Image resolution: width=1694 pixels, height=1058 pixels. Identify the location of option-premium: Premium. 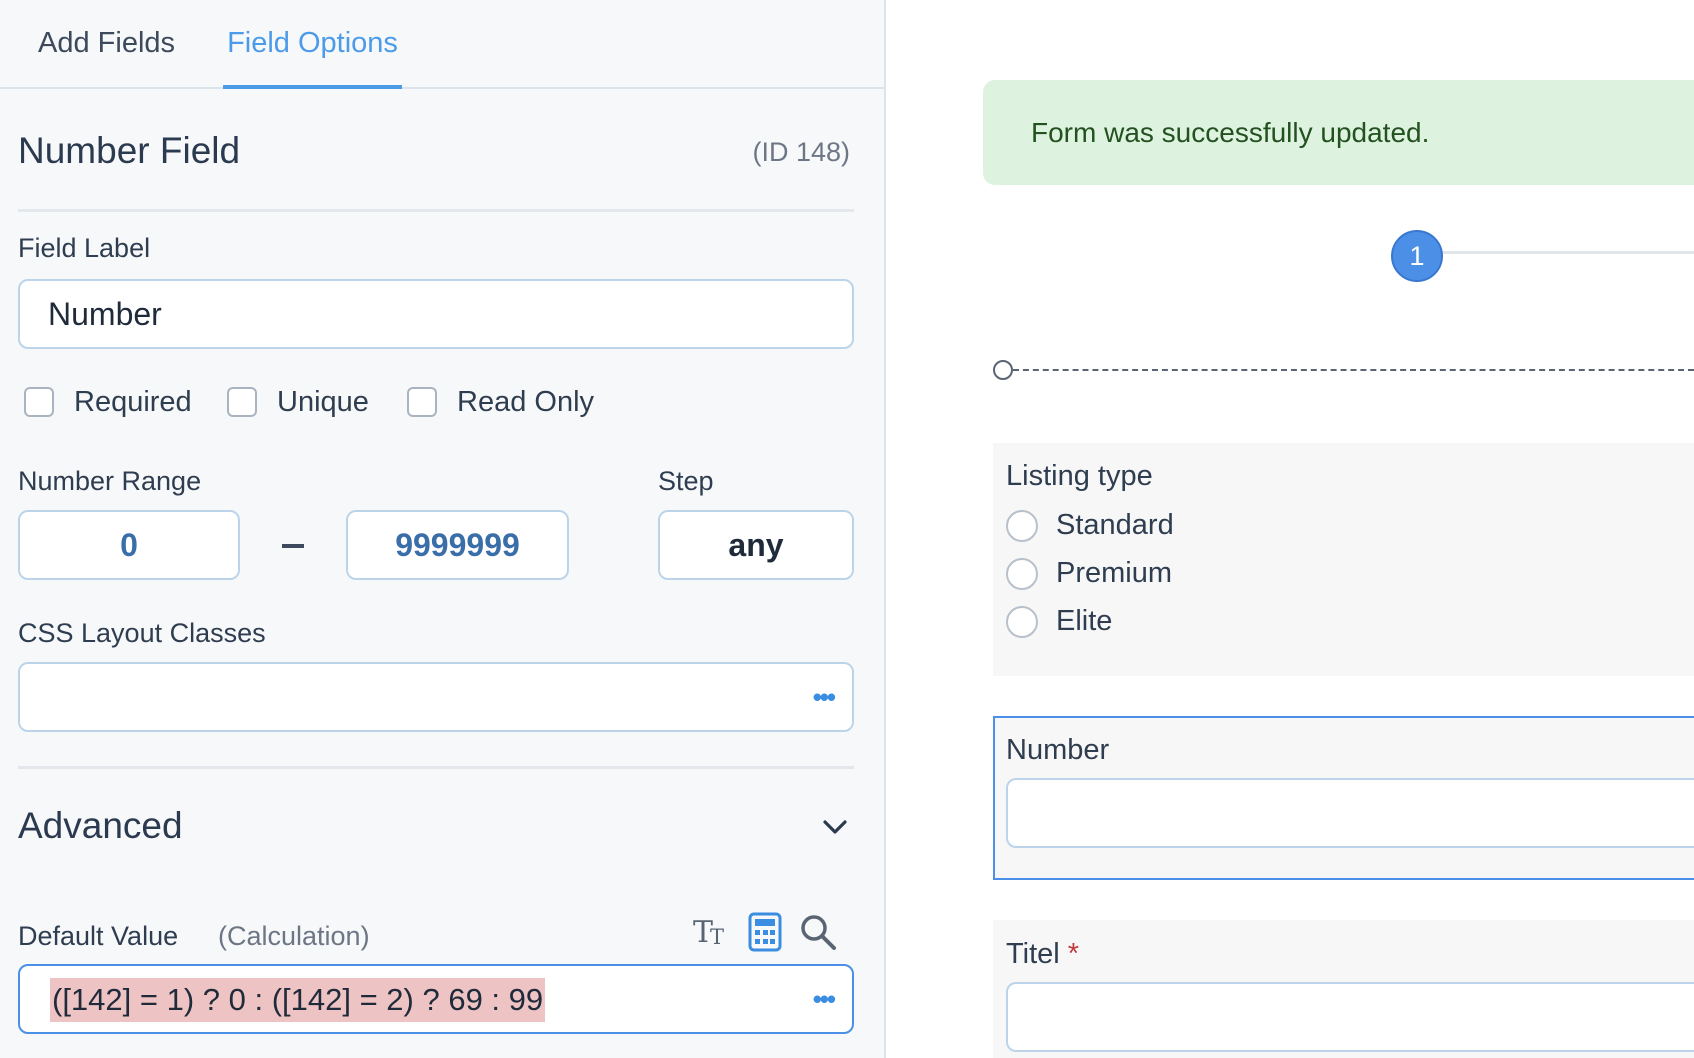
(1114, 573).